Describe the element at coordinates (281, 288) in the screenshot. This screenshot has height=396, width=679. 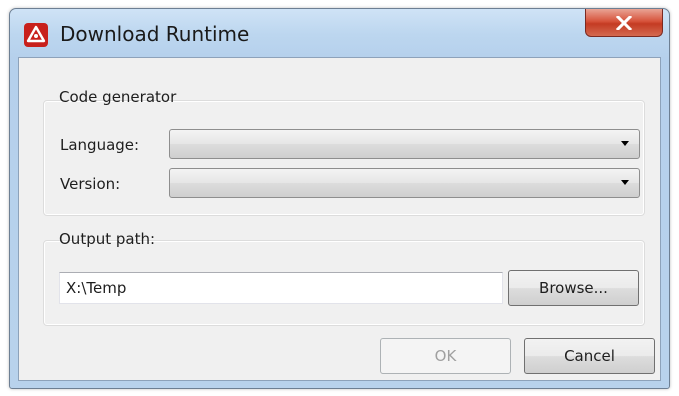
I see `output-path-input` at that location.